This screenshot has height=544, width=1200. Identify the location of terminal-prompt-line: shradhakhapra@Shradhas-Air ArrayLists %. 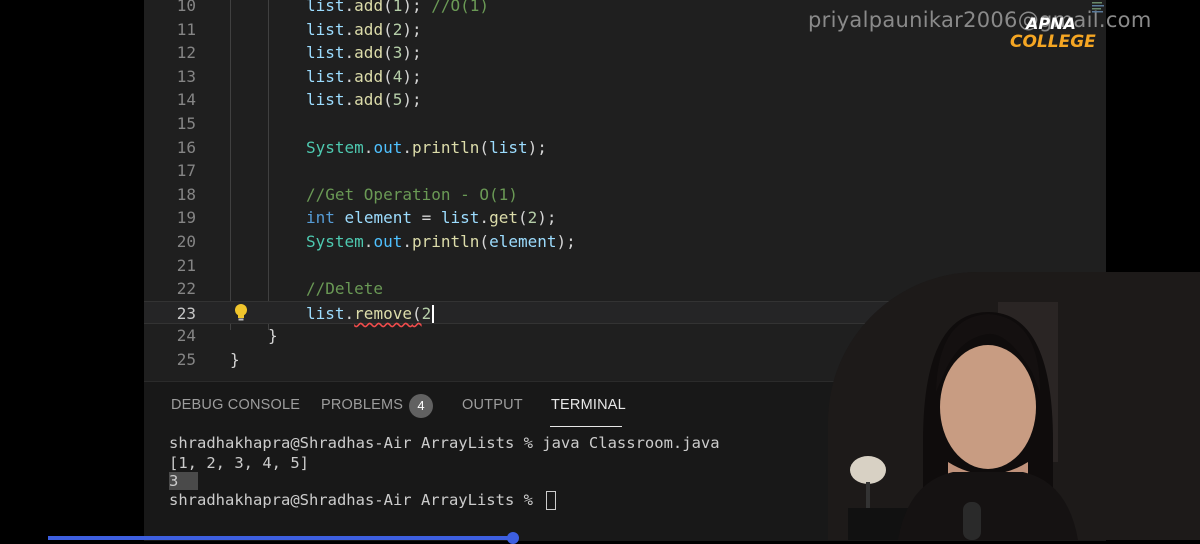
(363, 500).